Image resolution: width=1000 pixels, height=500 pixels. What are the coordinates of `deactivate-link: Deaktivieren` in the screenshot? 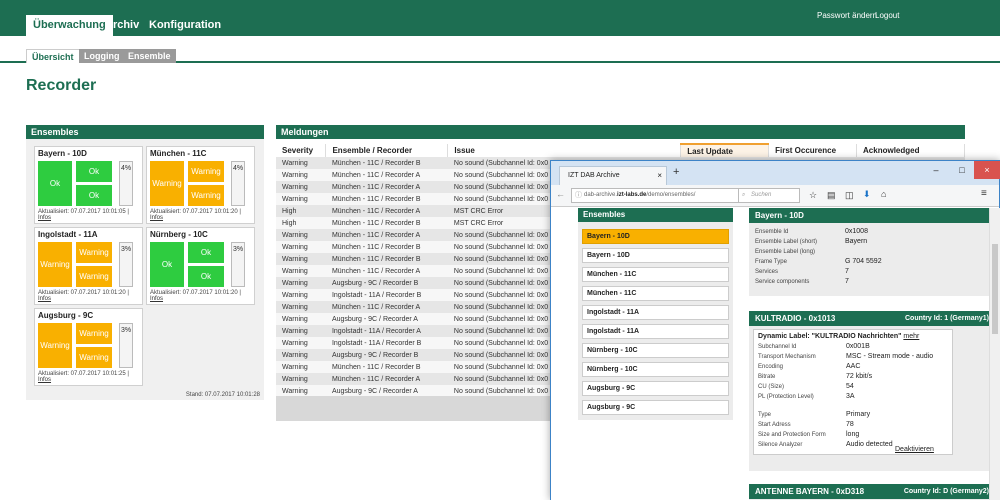 It's located at (914, 449).